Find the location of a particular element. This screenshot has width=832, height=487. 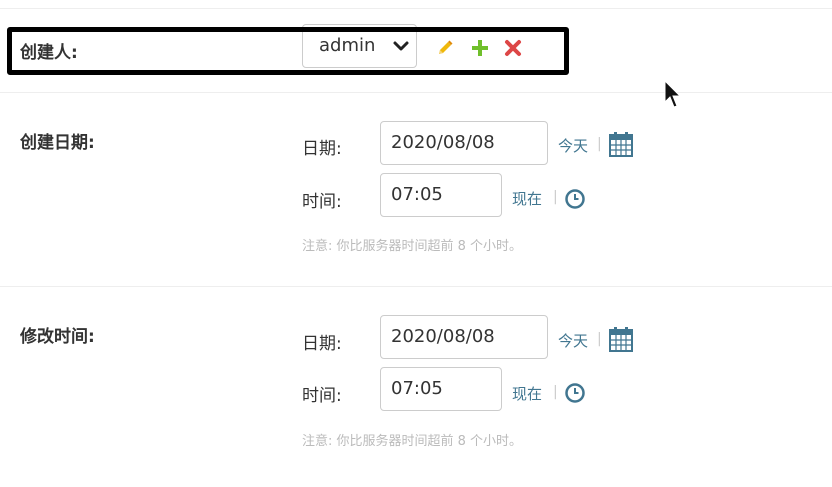

top-divider is located at coordinates (416, 8).